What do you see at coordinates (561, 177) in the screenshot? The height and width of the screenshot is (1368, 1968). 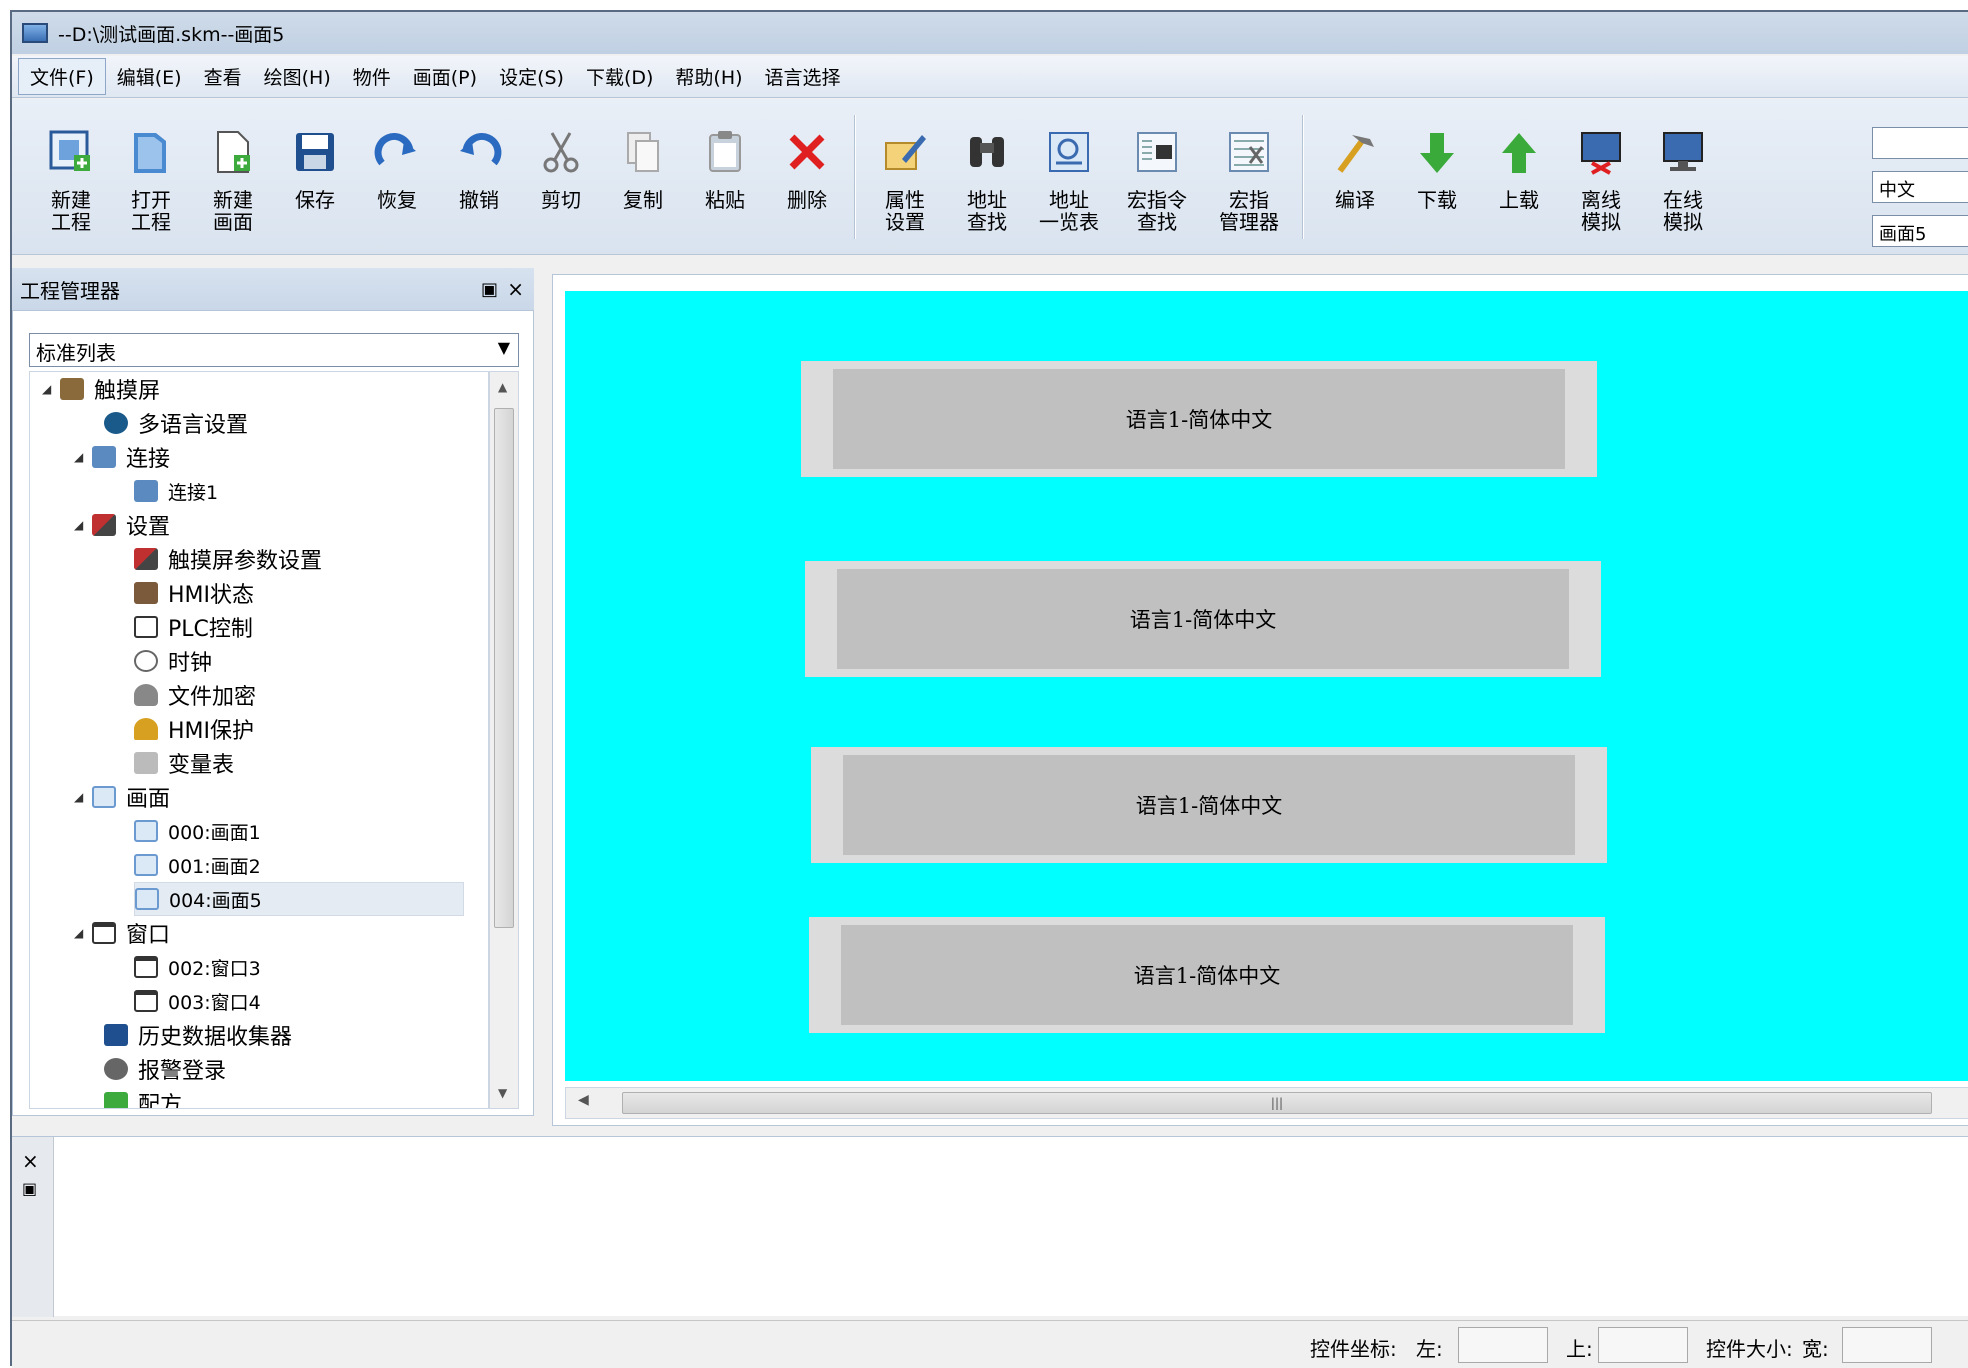 I see `cut-button: 剪切` at bounding box center [561, 177].